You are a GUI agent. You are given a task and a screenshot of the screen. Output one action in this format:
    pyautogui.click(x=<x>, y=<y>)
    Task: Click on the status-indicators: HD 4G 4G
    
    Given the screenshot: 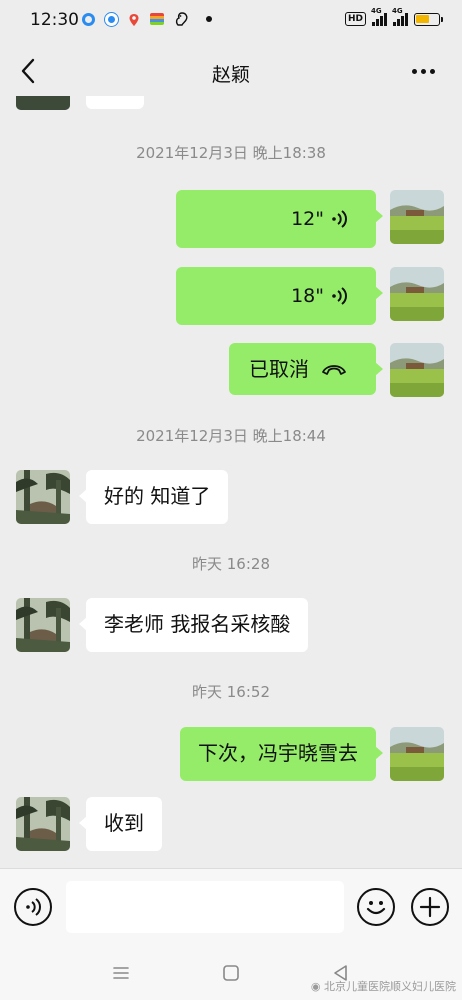 What is the action you would take?
    pyautogui.click(x=393, y=16)
    